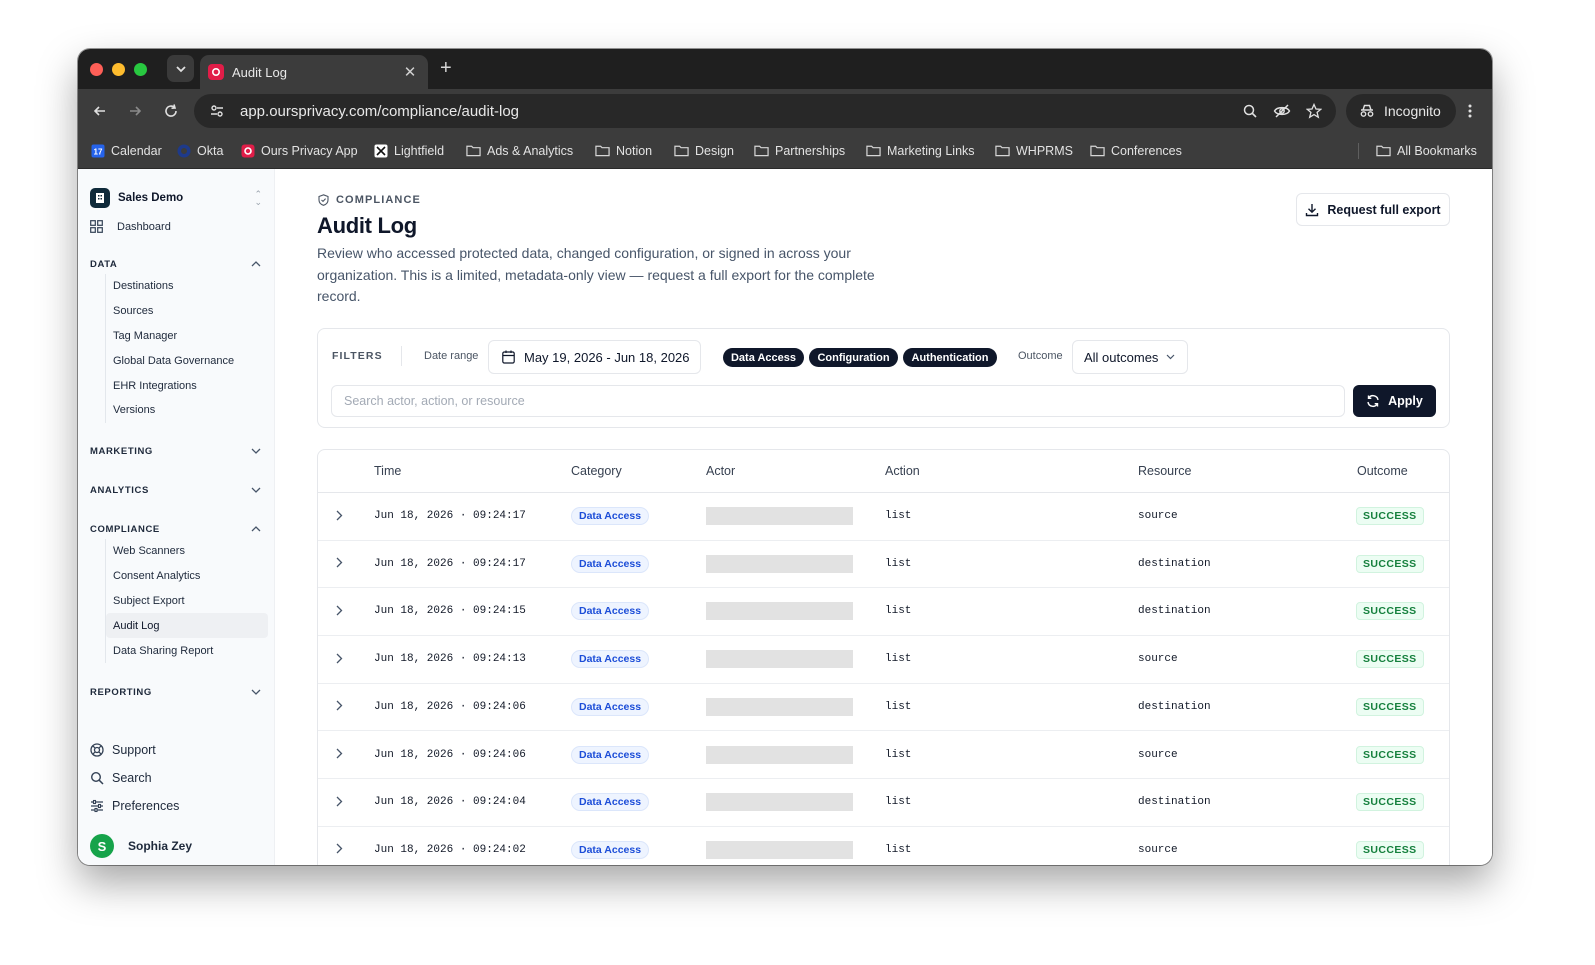 This screenshot has height=965, width=1595. What do you see at coordinates (135, 111) in the screenshot?
I see `forward-button` at bounding box center [135, 111].